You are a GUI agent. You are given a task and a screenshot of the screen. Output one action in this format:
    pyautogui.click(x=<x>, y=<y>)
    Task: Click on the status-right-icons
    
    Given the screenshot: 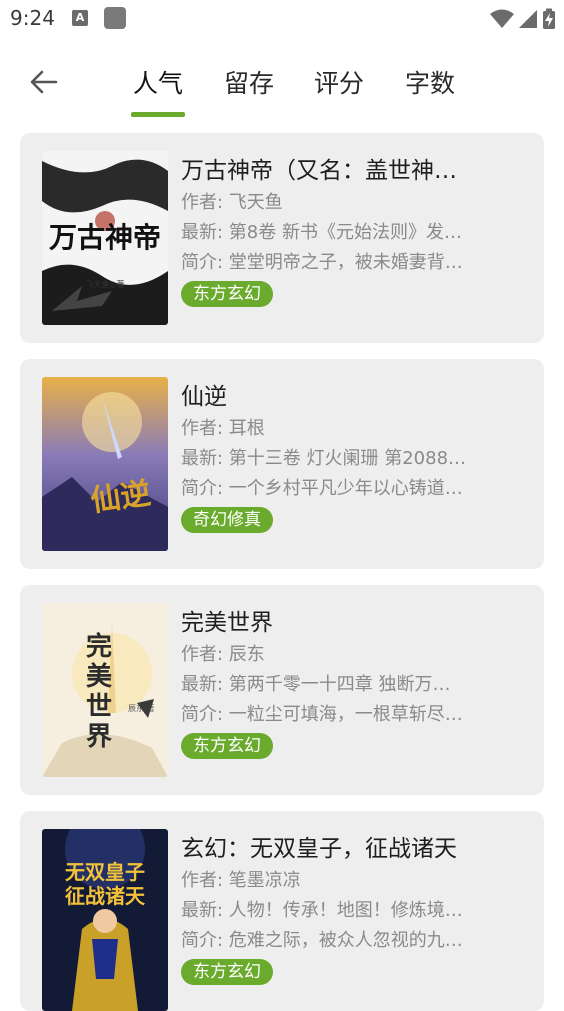 What is the action you would take?
    pyautogui.click(x=523, y=19)
    